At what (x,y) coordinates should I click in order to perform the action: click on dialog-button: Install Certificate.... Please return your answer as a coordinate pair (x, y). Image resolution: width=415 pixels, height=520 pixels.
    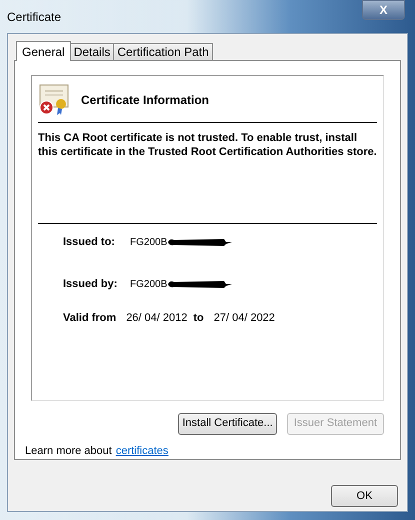
    Looking at the image, I should click on (227, 423).